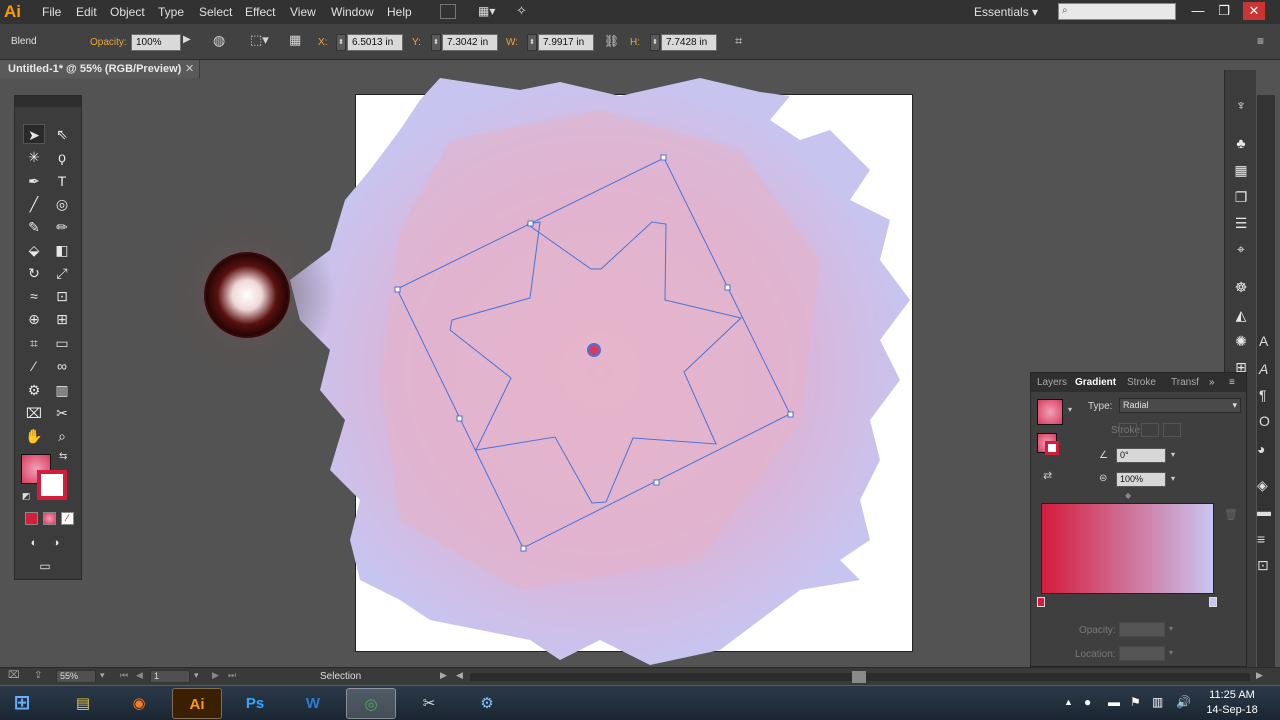  What do you see at coordinates (1141, 455) in the screenshot?
I see `angle-field: 0°` at bounding box center [1141, 455].